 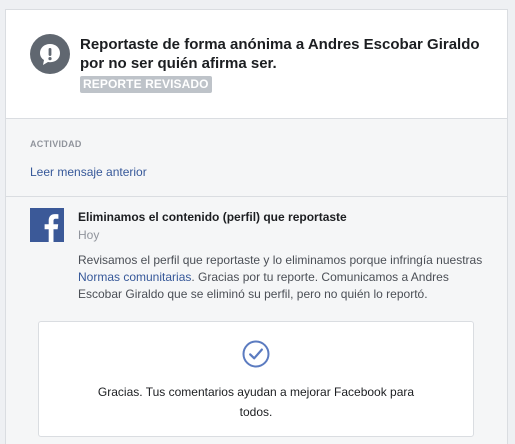 What do you see at coordinates (56, 144) in the screenshot?
I see `activity-label: ACTIVIDAD` at bounding box center [56, 144].